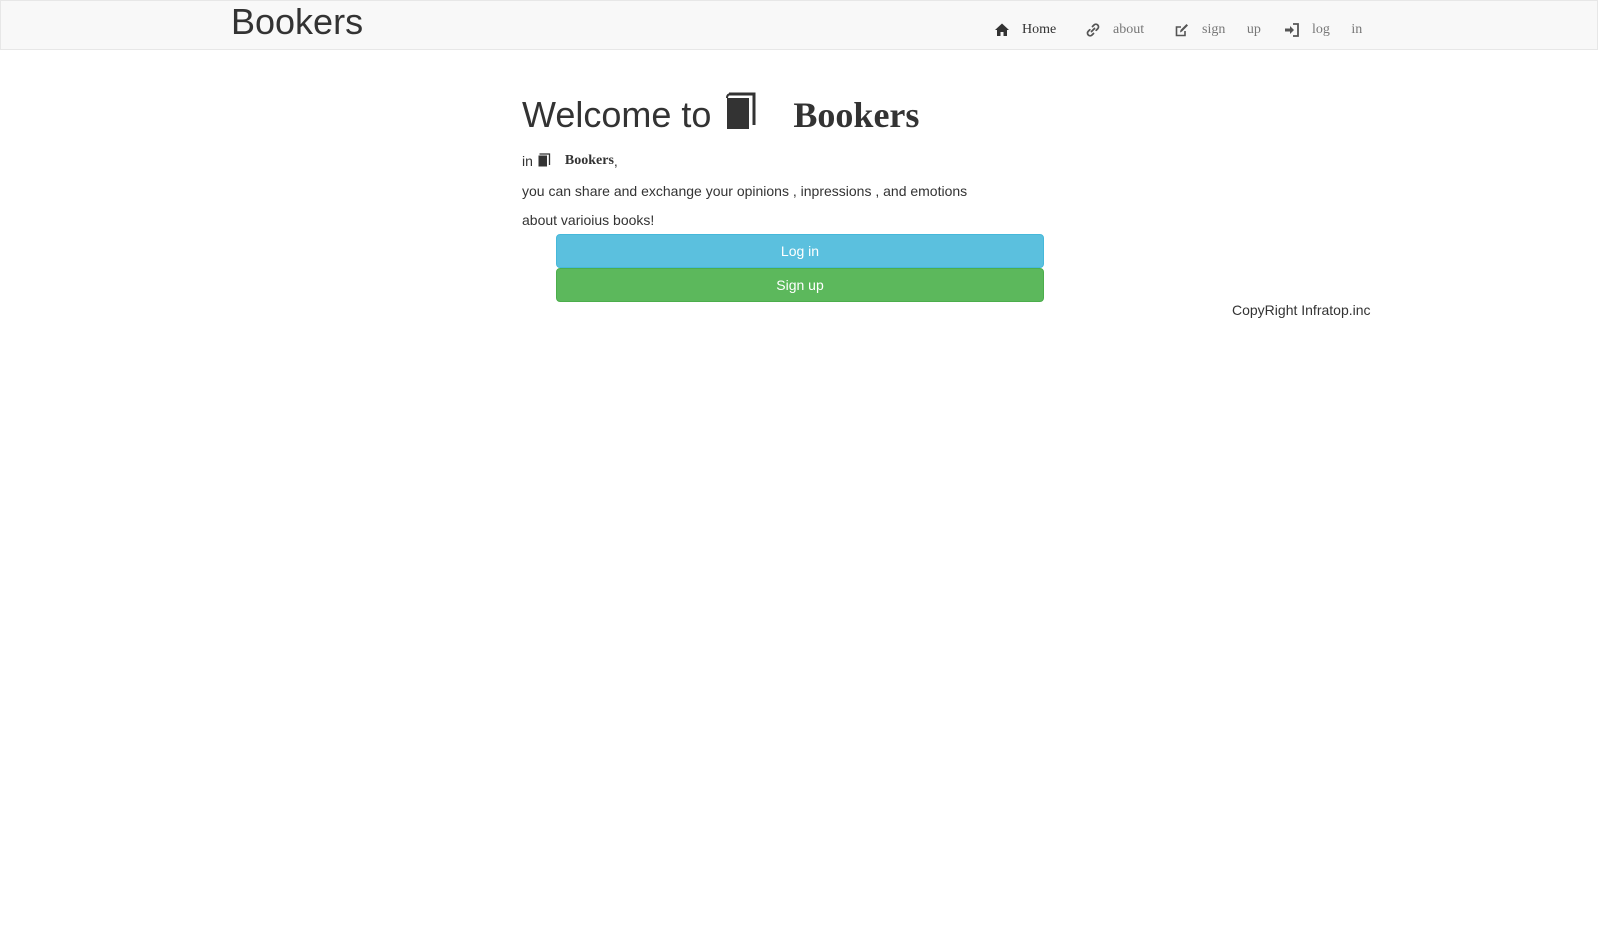 The image size is (1600, 950). Describe the element at coordinates (740, 111) in the screenshot. I see `book-icon` at that location.